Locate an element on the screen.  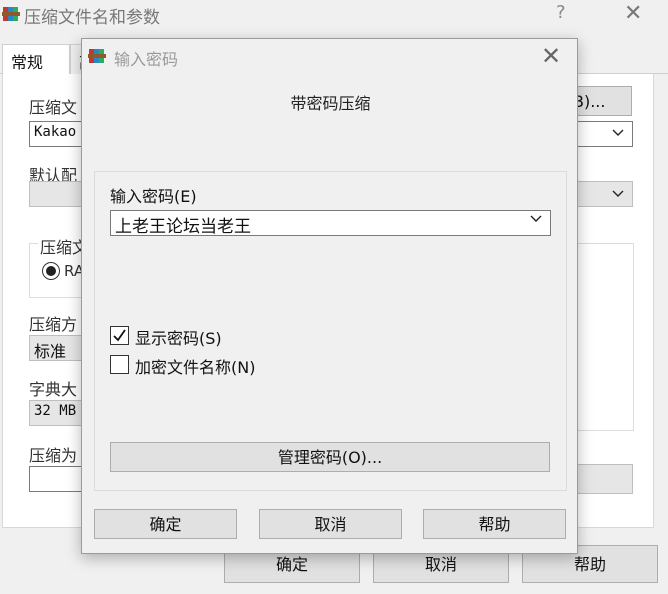
show-password-checkbox is located at coordinates (119, 335).